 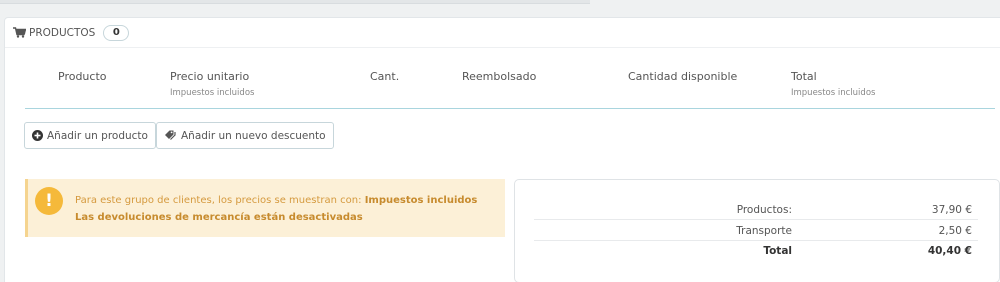 I want to click on shopping-cart-icon, so click(x=20, y=32).